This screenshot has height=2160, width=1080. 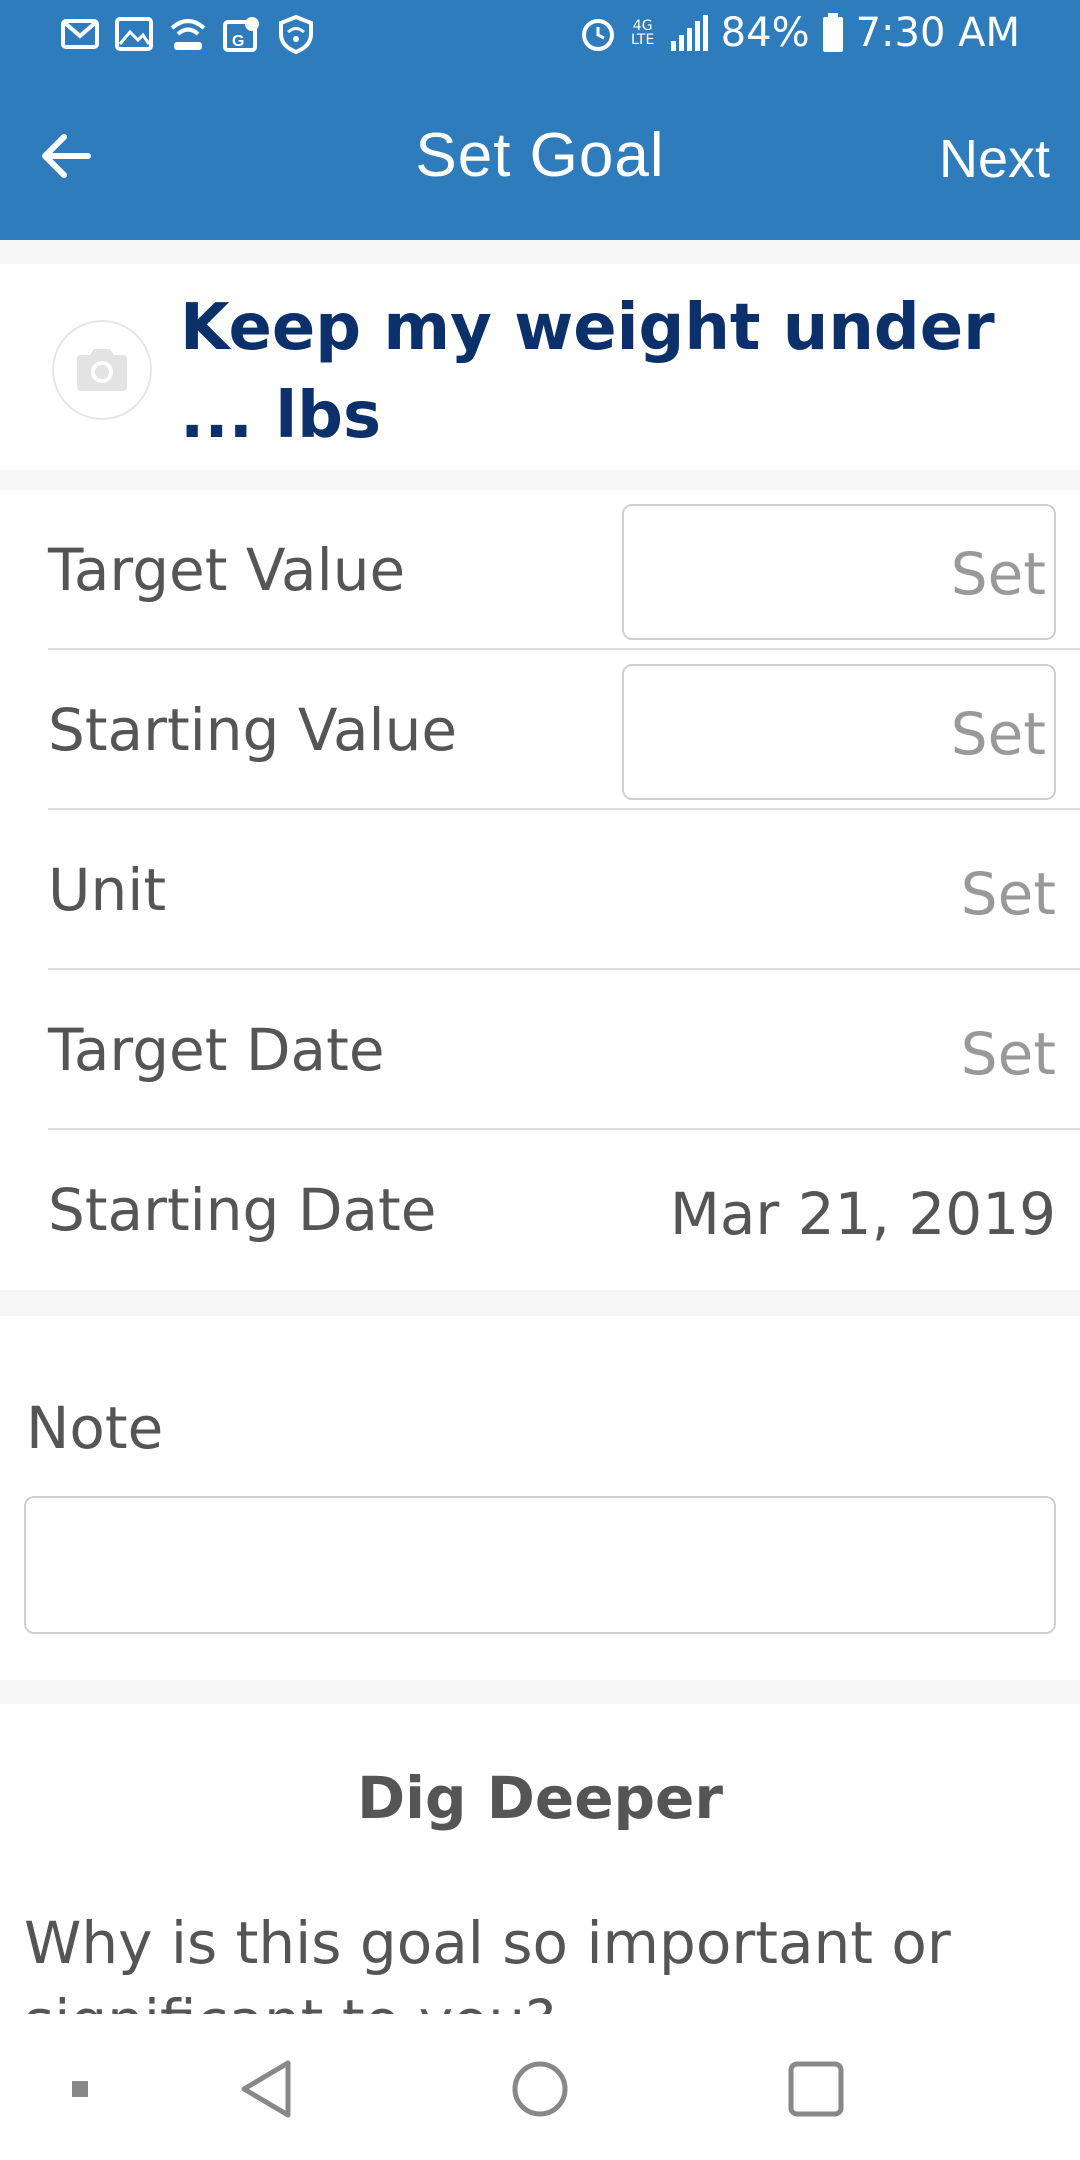 What do you see at coordinates (937, 33) in the screenshot?
I see `clock: 7:30 AM` at bounding box center [937, 33].